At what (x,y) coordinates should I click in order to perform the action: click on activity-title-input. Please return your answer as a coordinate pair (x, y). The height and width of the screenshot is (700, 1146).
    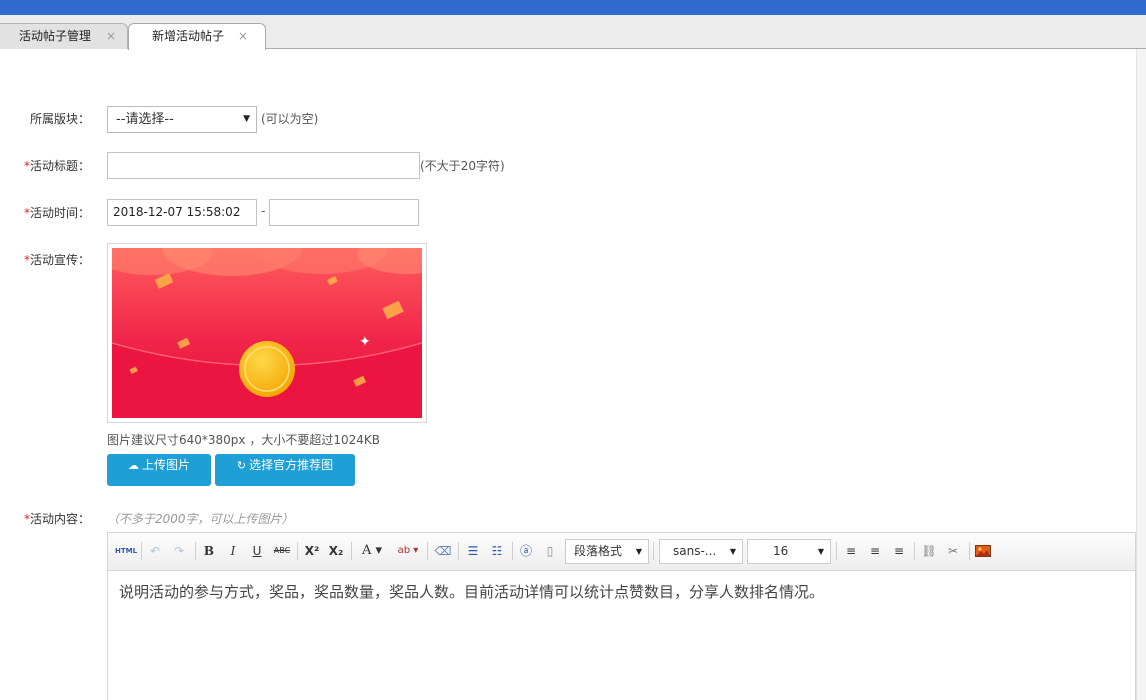
    Looking at the image, I should click on (263, 165).